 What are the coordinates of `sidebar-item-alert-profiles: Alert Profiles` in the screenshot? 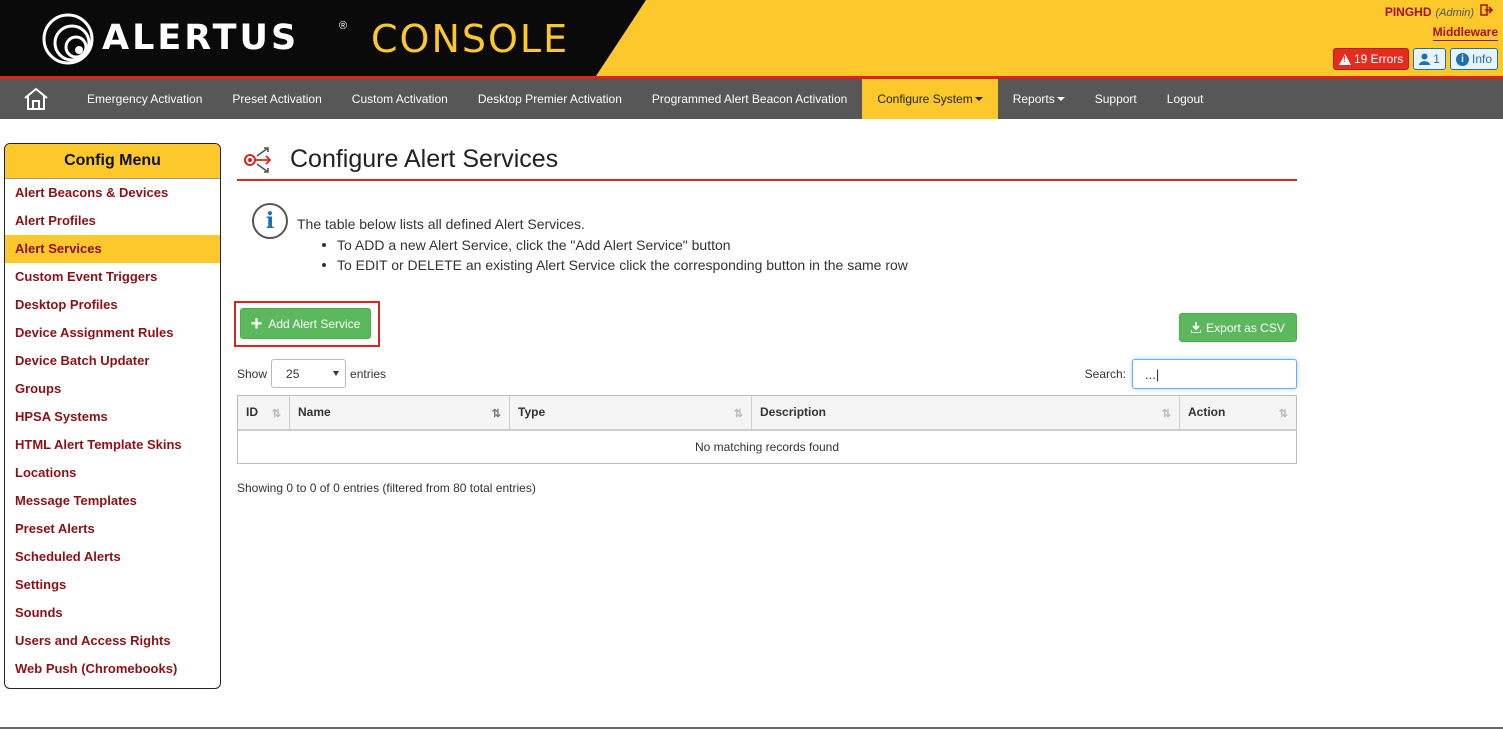 It's located at (112, 221).